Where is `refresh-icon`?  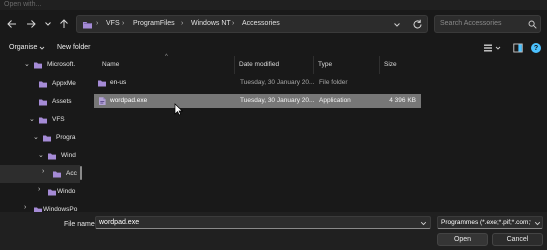 refresh-icon is located at coordinates (417, 24).